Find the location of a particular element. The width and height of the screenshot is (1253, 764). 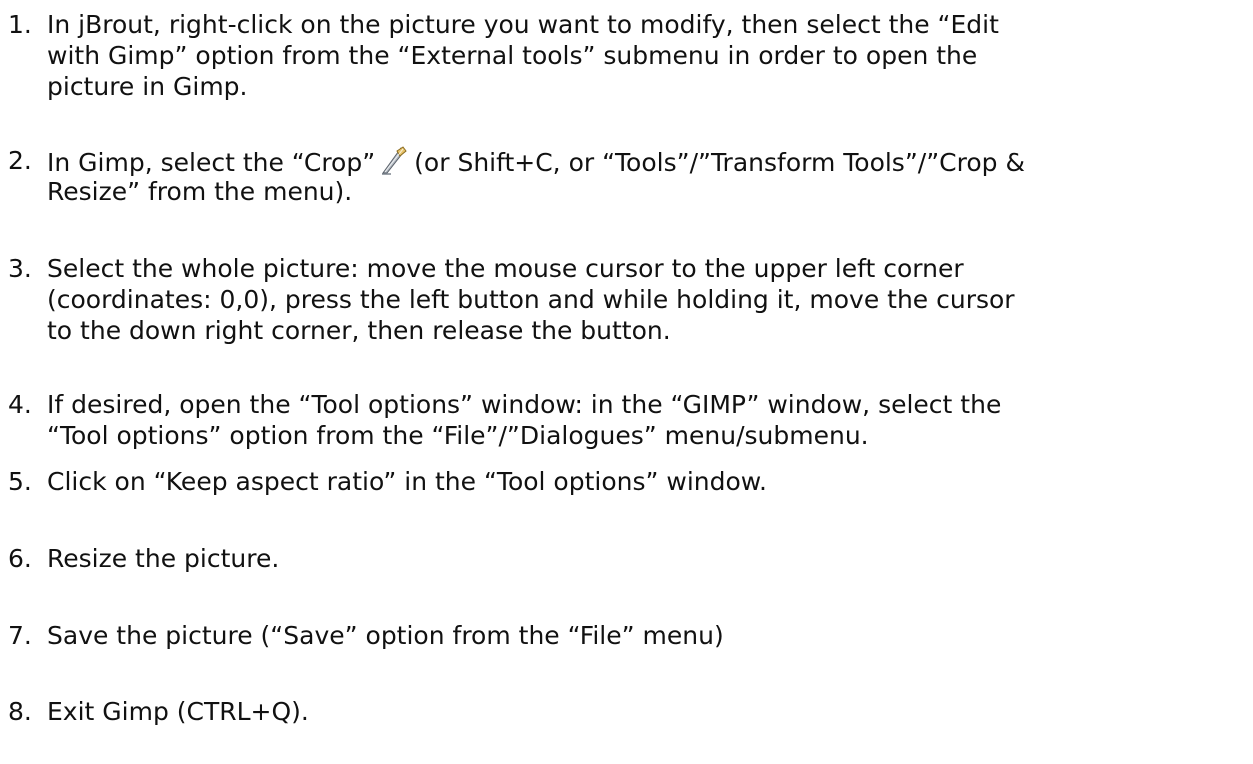

crop-tool-icon is located at coordinates (394, 160).